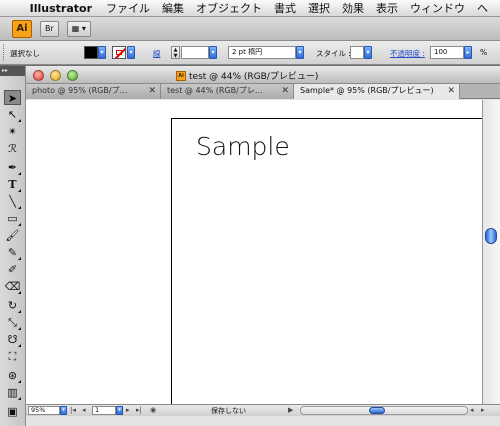 This screenshot has width=500, height=426. I want to click on scroll-right-arrow: ▸, so click(483, 410).